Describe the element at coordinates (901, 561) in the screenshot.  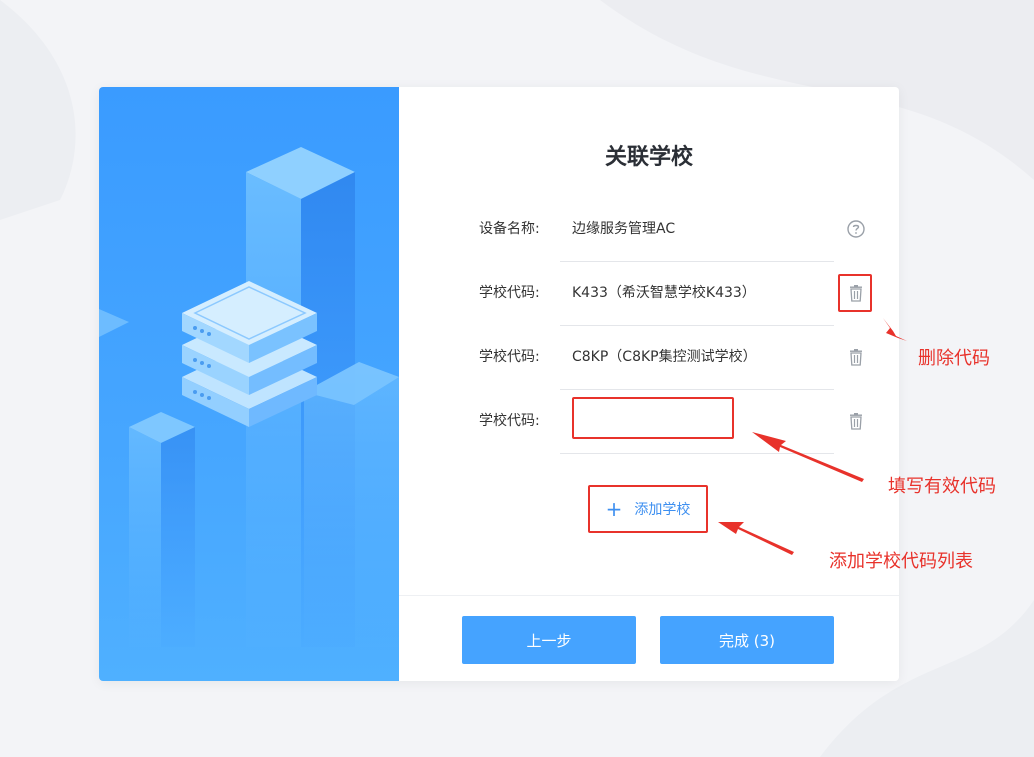
I see `annotation-add-school-list: 添加学校代码列表` at that location.